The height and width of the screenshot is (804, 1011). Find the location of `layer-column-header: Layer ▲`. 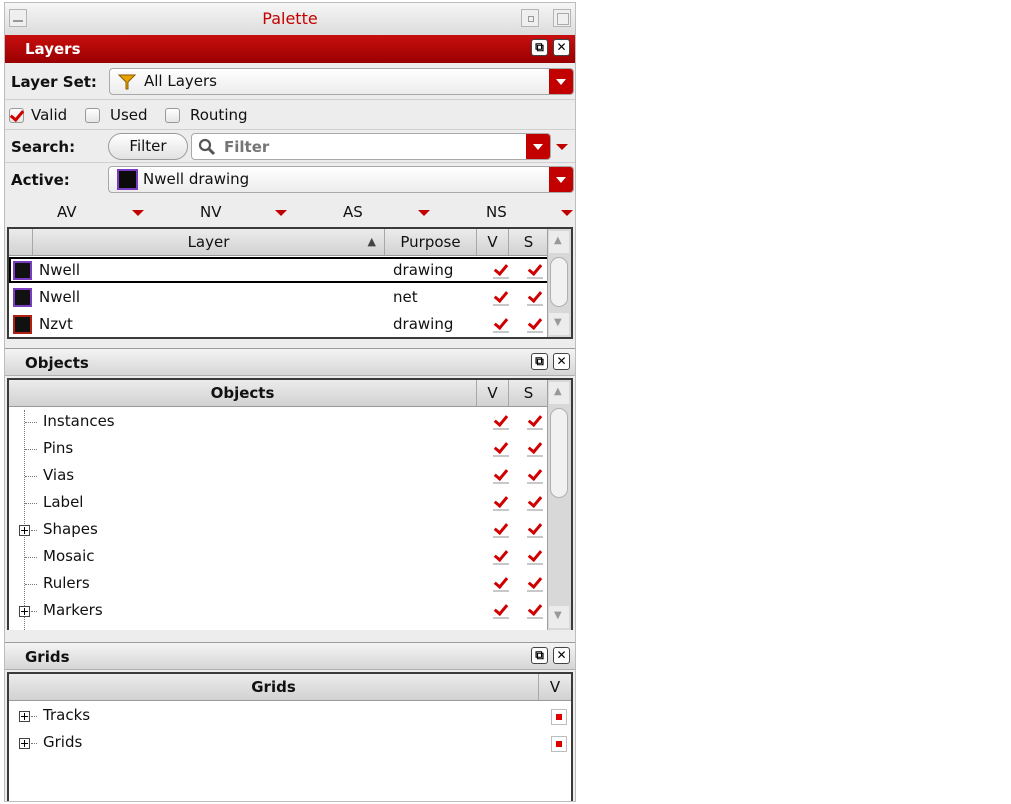

layer-column-header: Layer ▲ is located at coordinates (209, 242).